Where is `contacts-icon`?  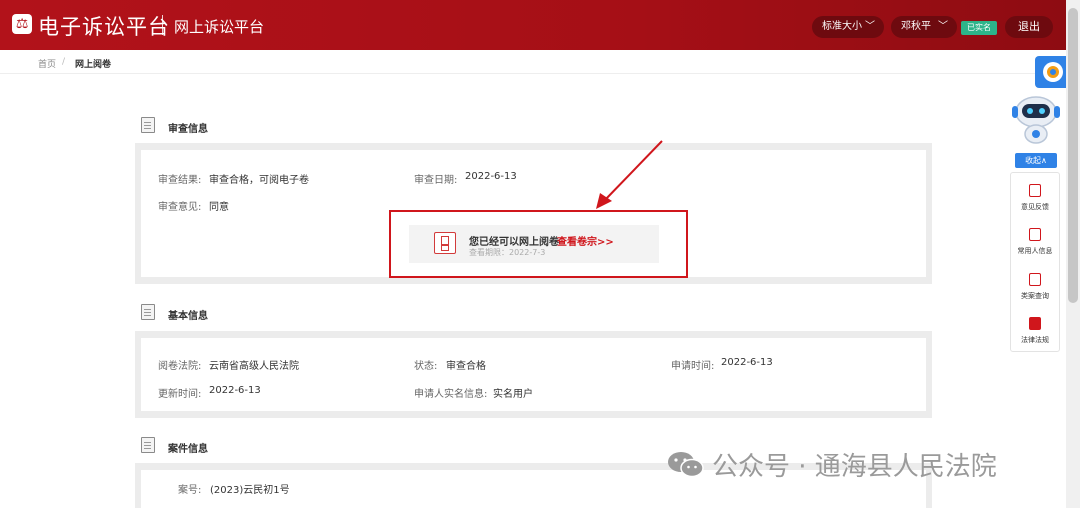 contacts-icon is located at coordinates (1035, 234).